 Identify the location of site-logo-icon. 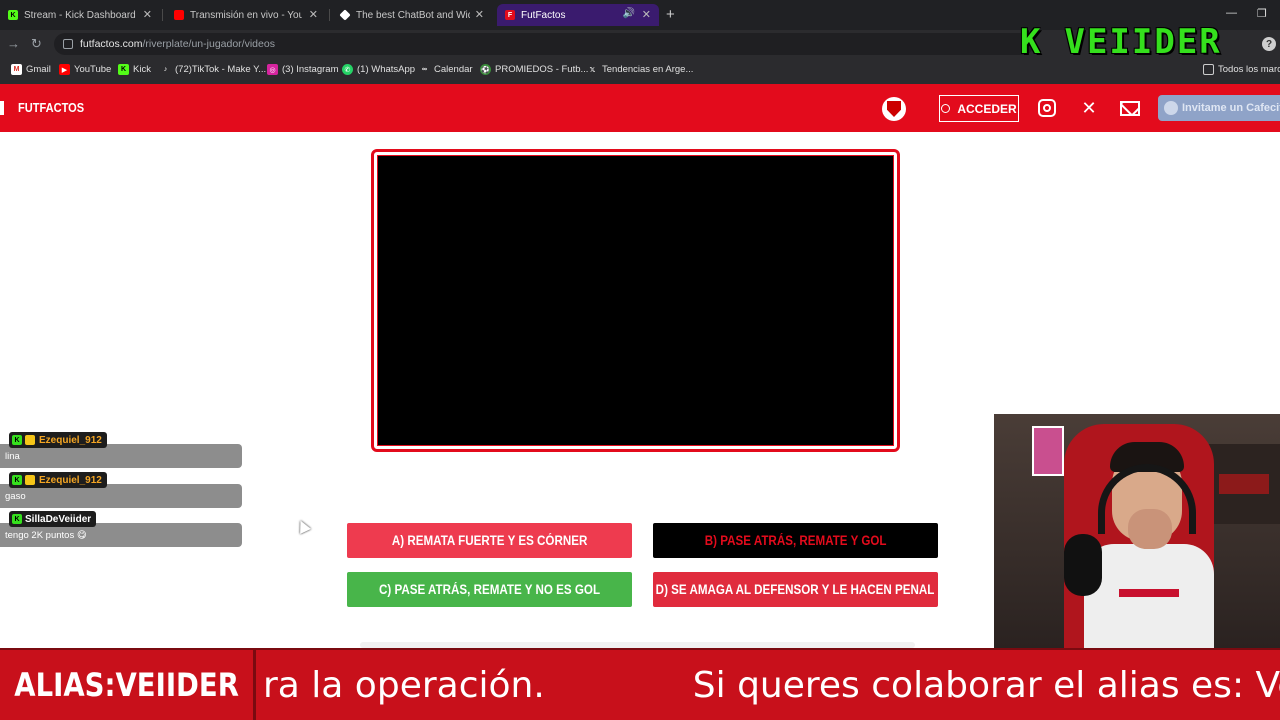
(2, 108).